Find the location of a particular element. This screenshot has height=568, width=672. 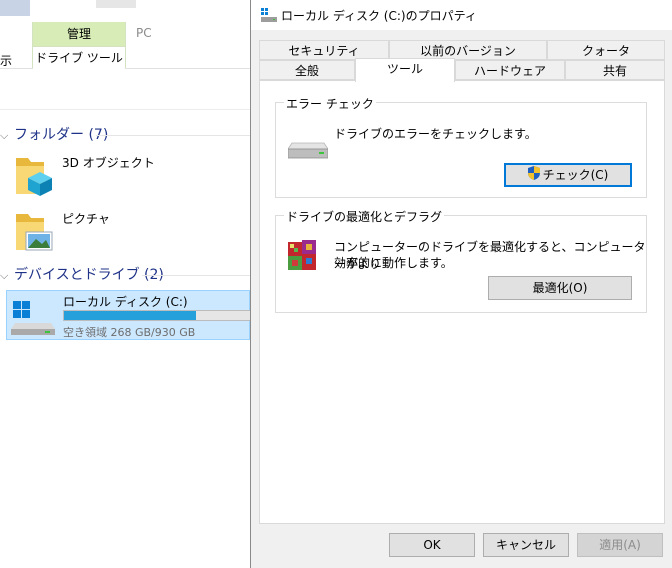

cancel-button: キャンセル is located at coordinates (526, 545).